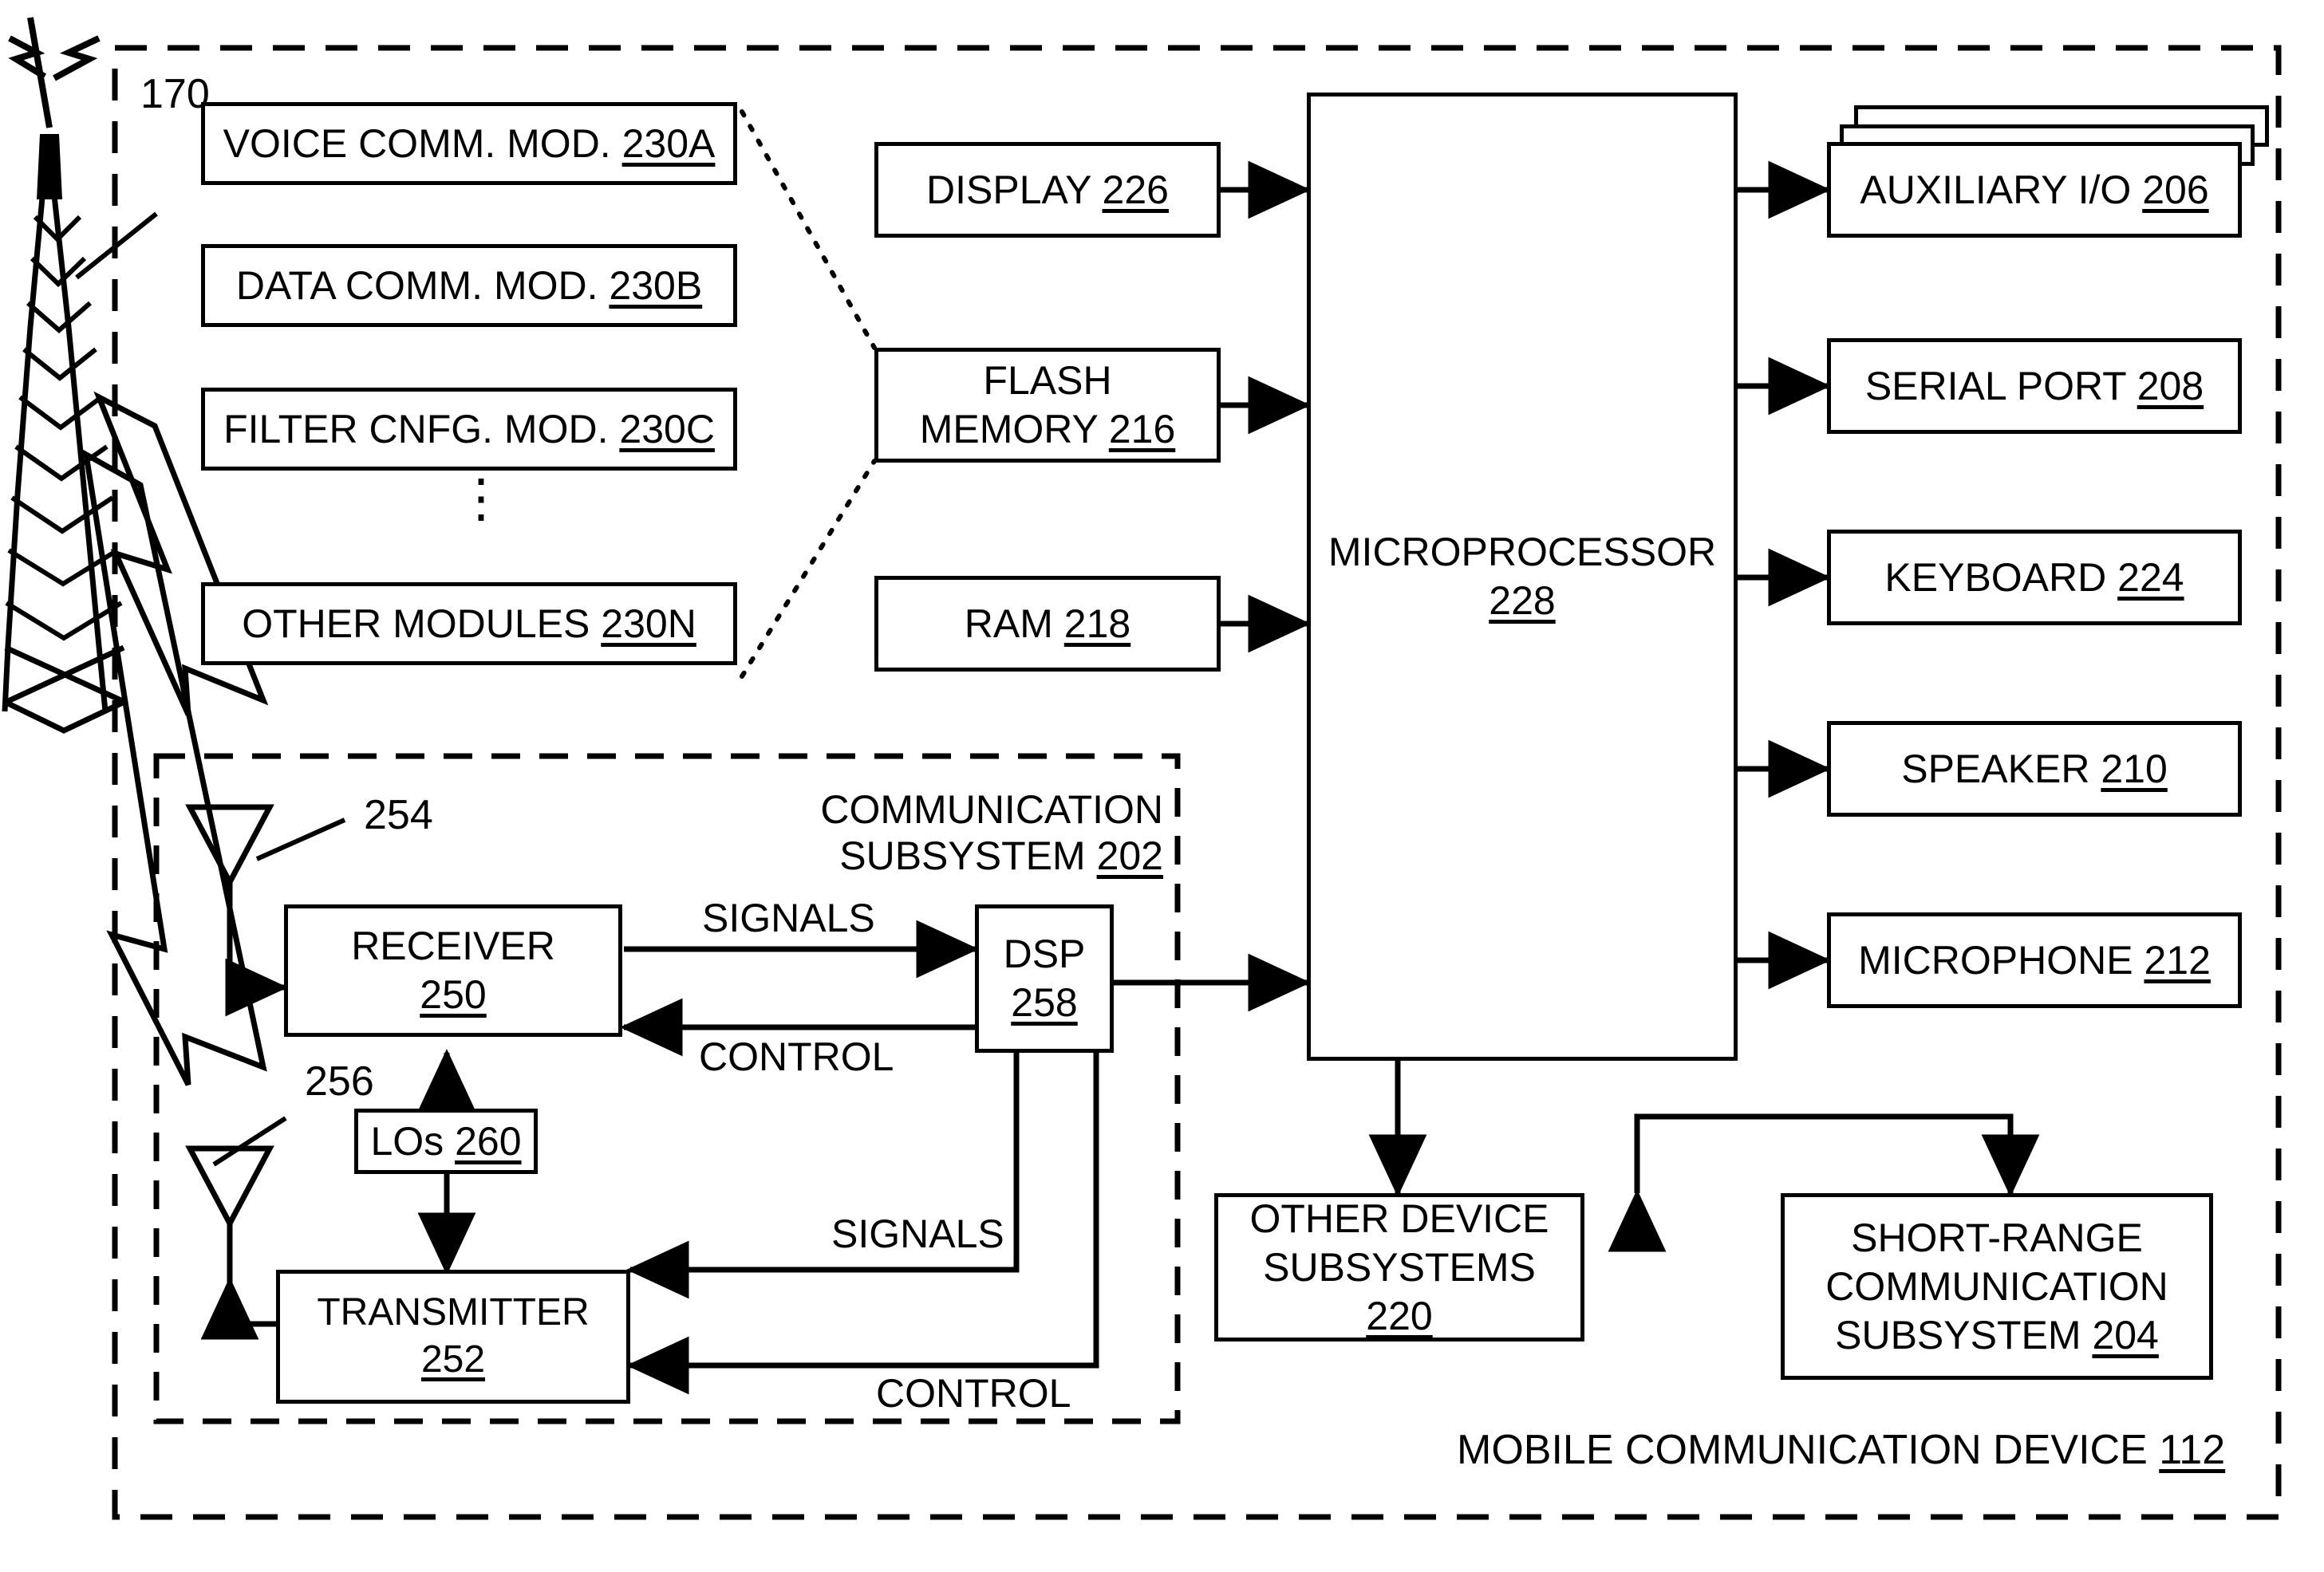 The image size is (2324, 1572). Describe the element at coordinates (973, 1393) in the screenshot. I see `control-transmitter-label: CONTROL` at that location.